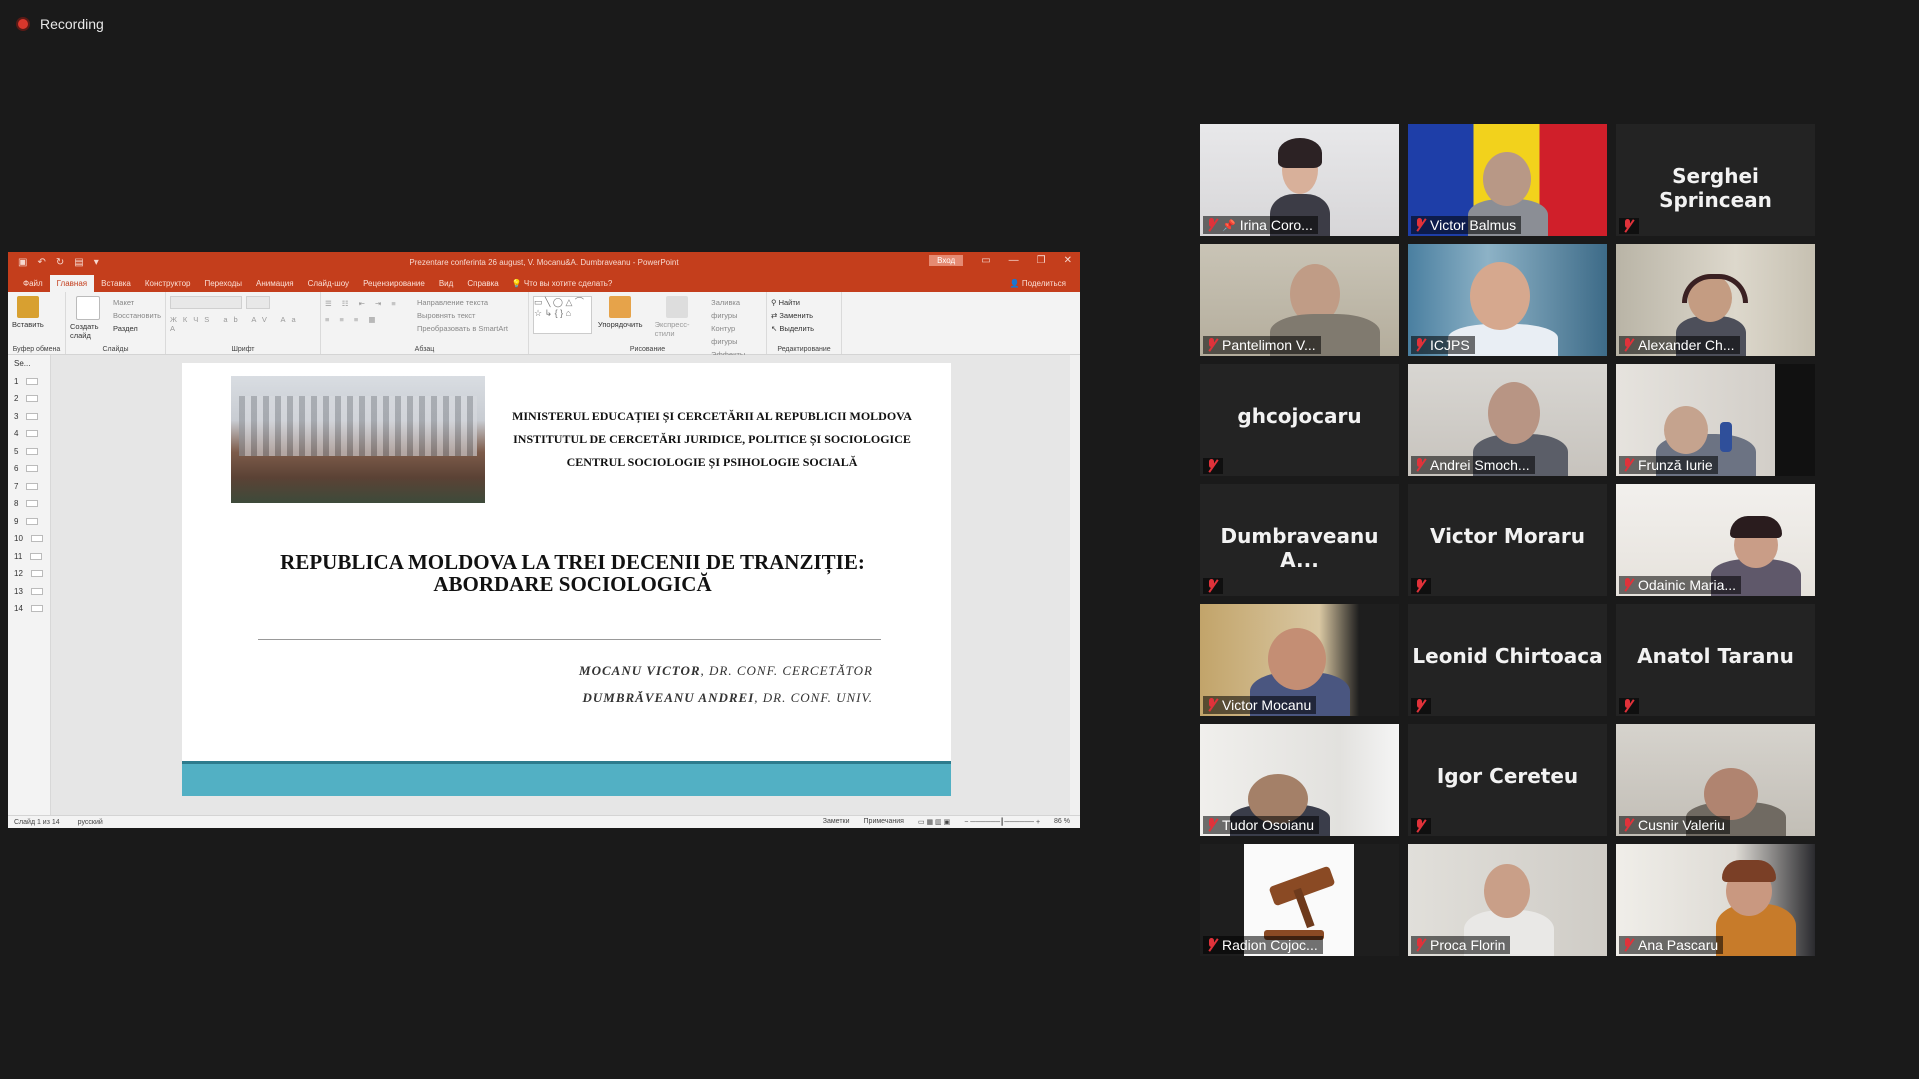 The height and width of the screenshot is (1079, 1919). I want to click on thumbnail-item: 4, so click(29, 434).